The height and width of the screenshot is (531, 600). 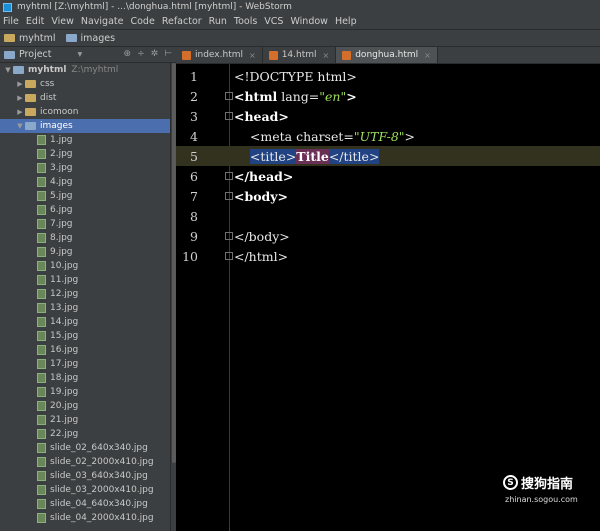 I want to click on code-line: 5 <title>Title</title>, so click(x=388, y=156).